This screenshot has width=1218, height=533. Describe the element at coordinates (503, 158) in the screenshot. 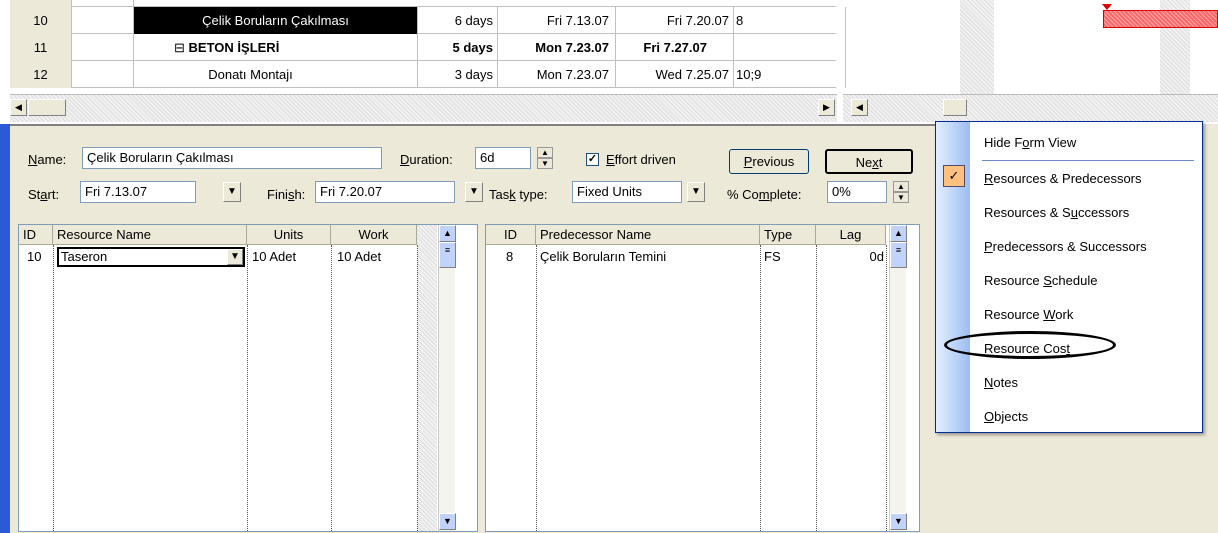

I see `duration-field: 6d` at that location.